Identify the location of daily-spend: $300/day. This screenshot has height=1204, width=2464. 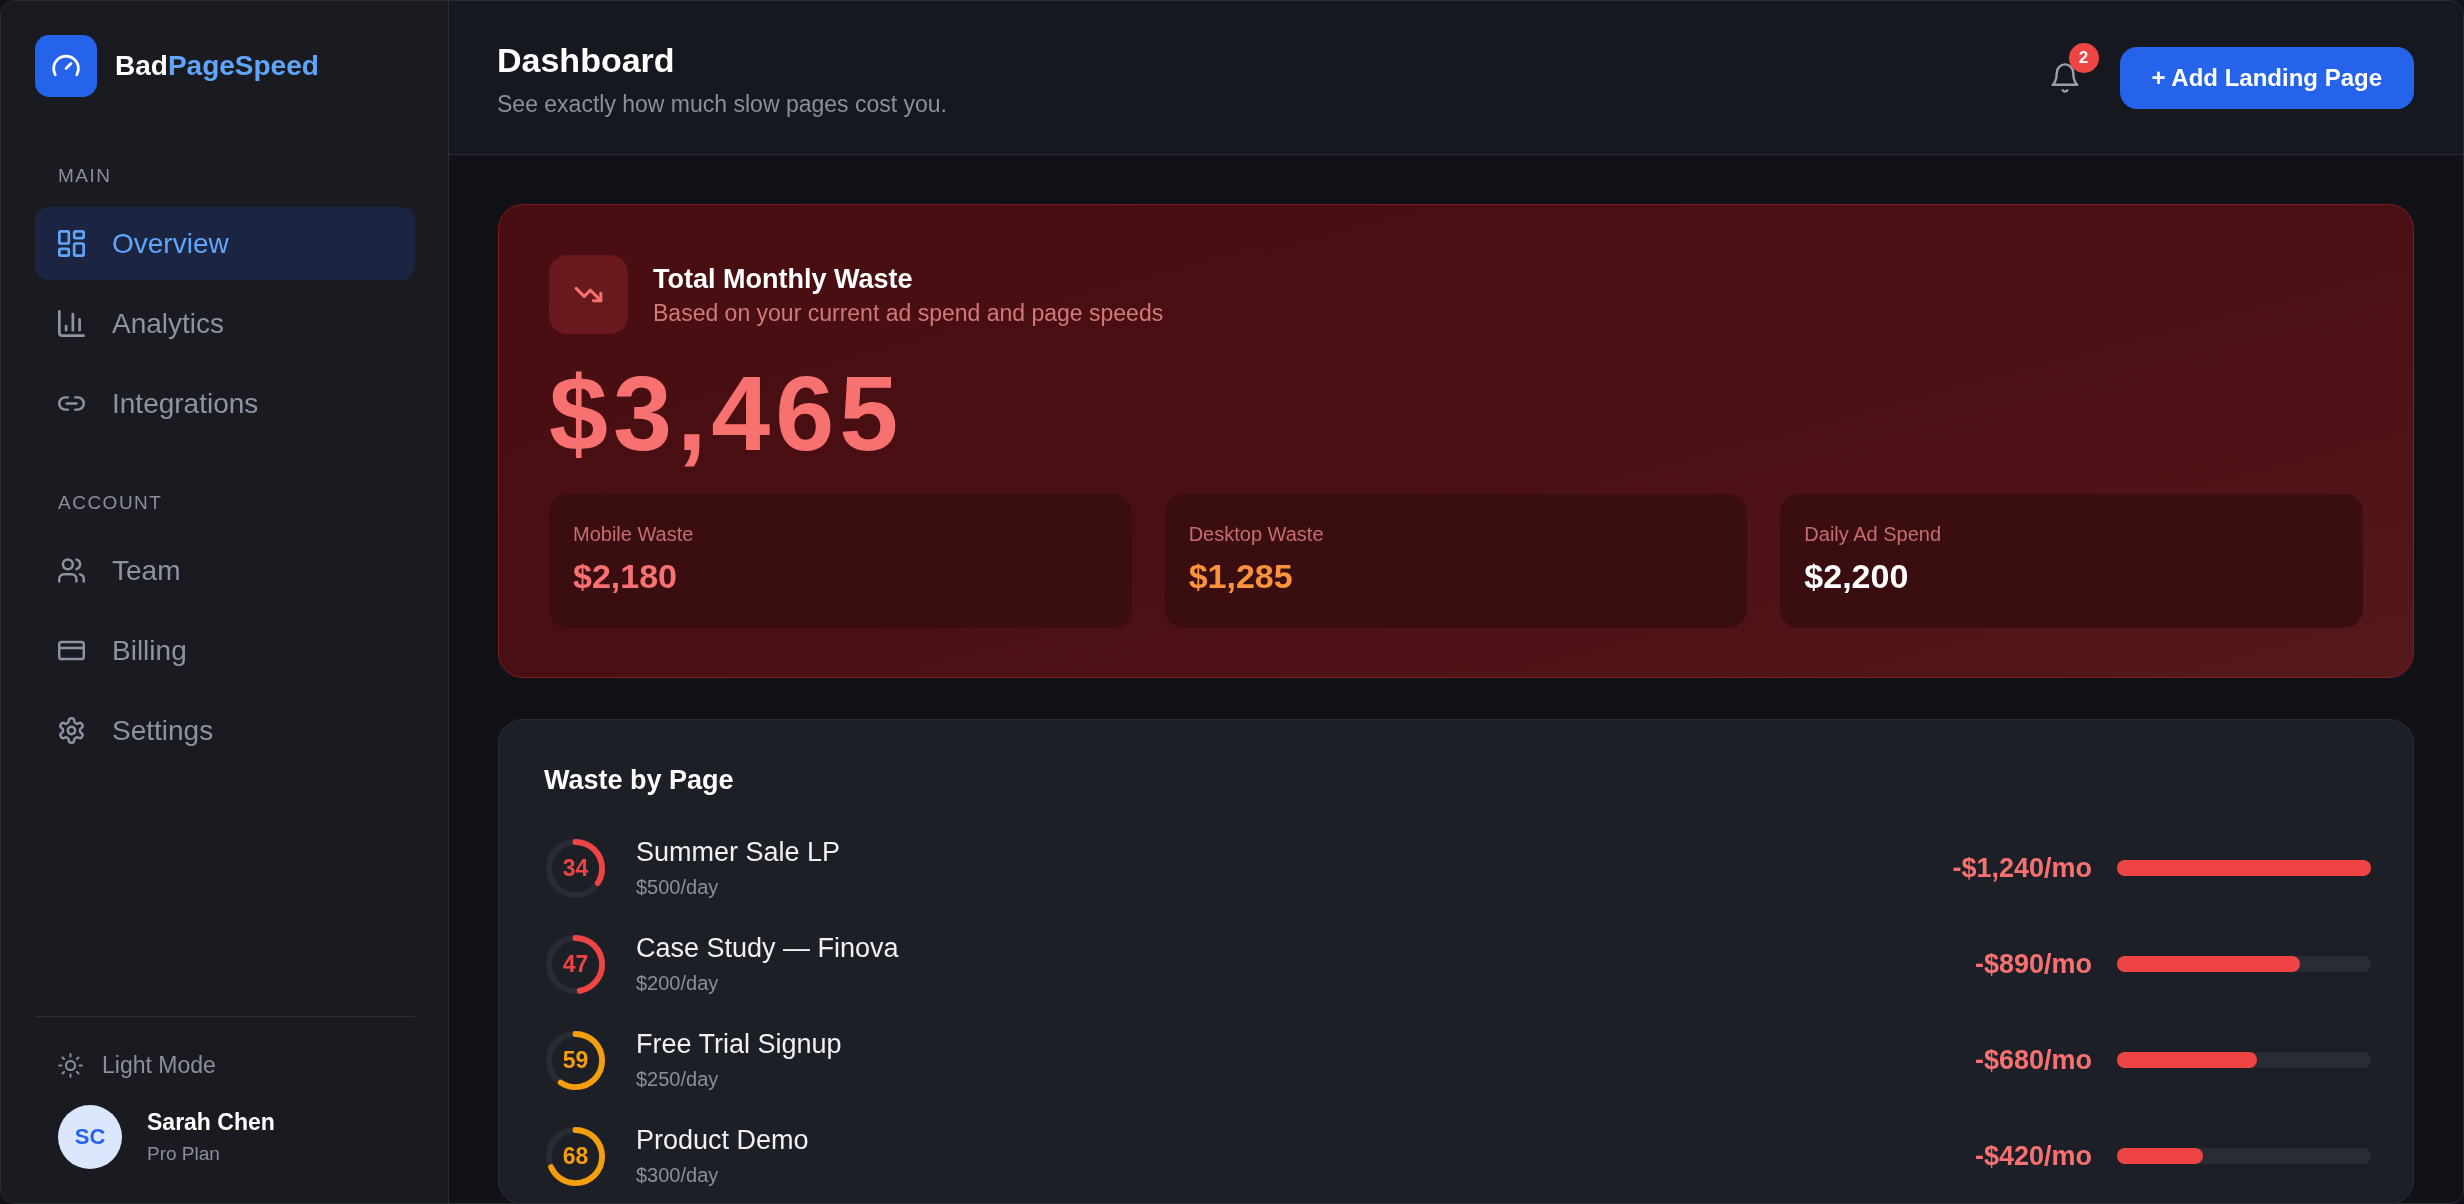
(678, 1175).